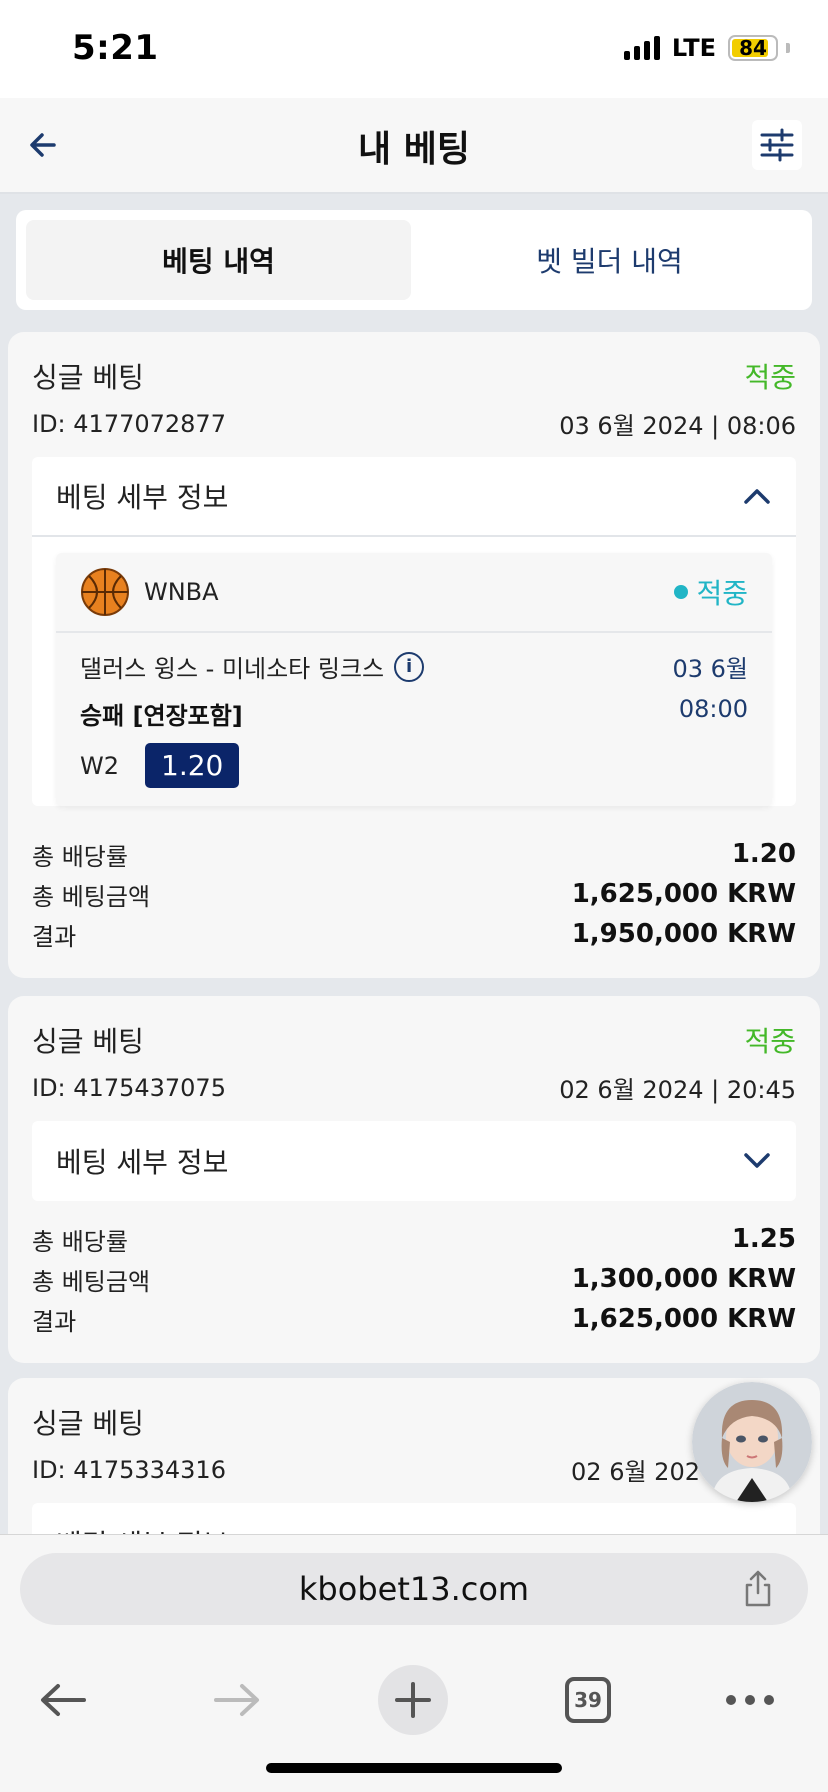 This screenshot has width=828, height=1792. I want to click on status-indicators: LTE 84, so click(706, 48).